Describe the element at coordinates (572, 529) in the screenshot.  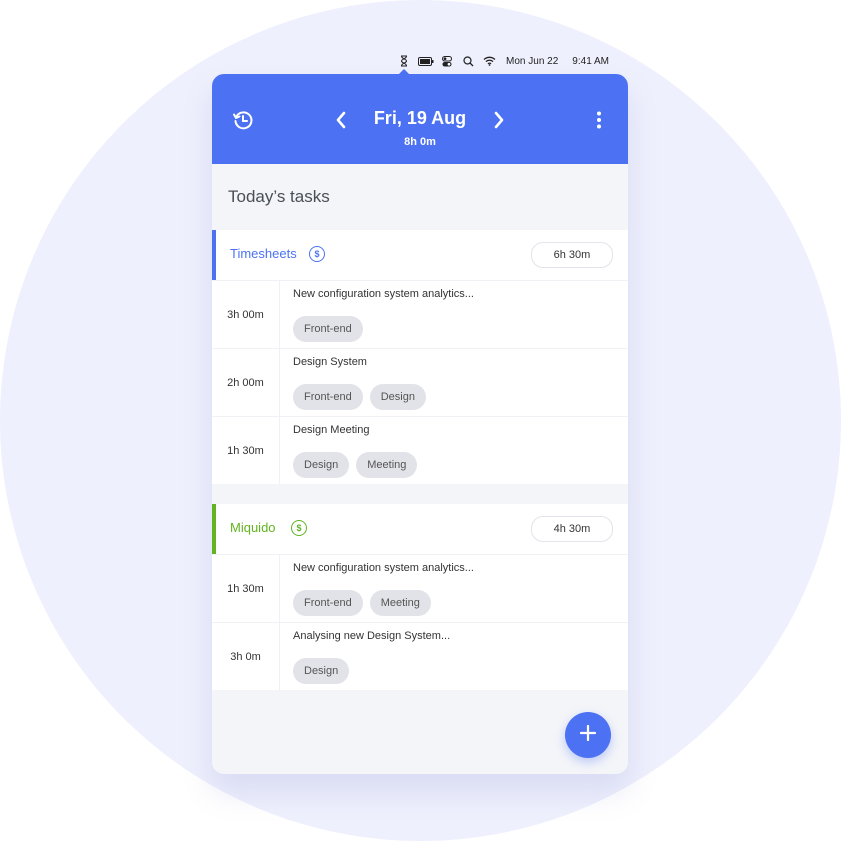
I see `project-total-badge: 4h 30m` at that location.